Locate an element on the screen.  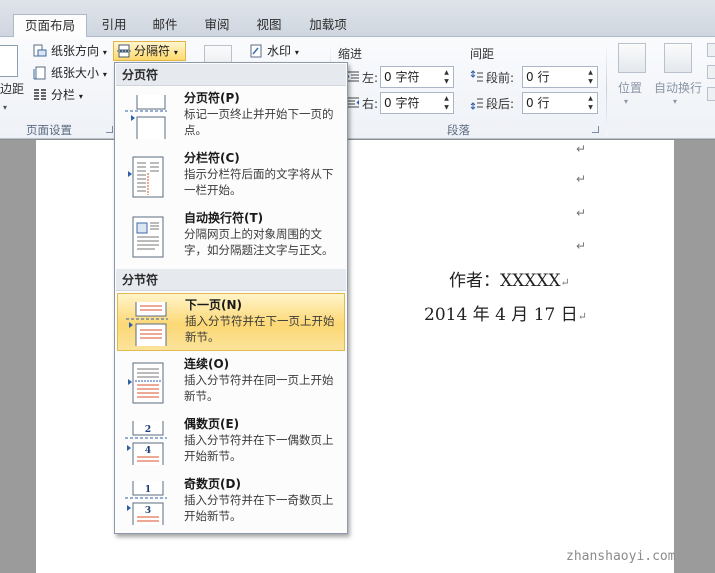
menu-item-continuous: 连续(O) 插入分节符并在同一页上开始新节。 is located at coordinates (231, 382).